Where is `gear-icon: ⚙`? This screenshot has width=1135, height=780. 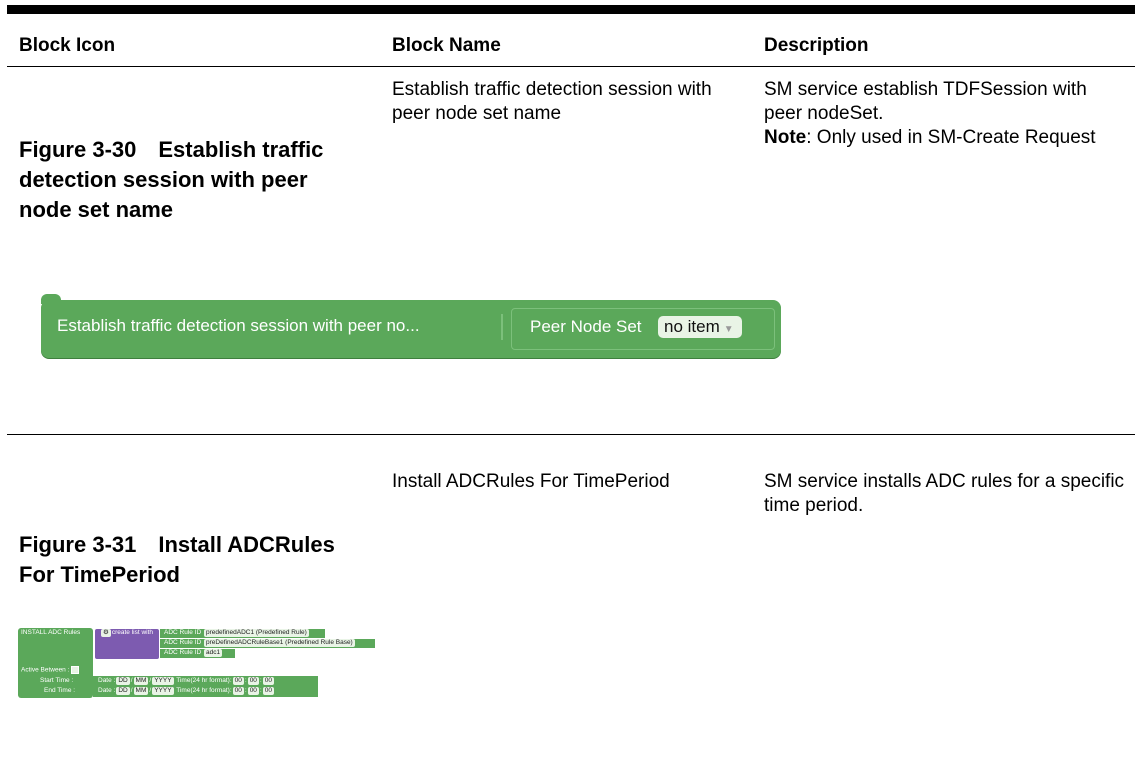 gear-icon: ⚙ is located at coordinates (106, 633).